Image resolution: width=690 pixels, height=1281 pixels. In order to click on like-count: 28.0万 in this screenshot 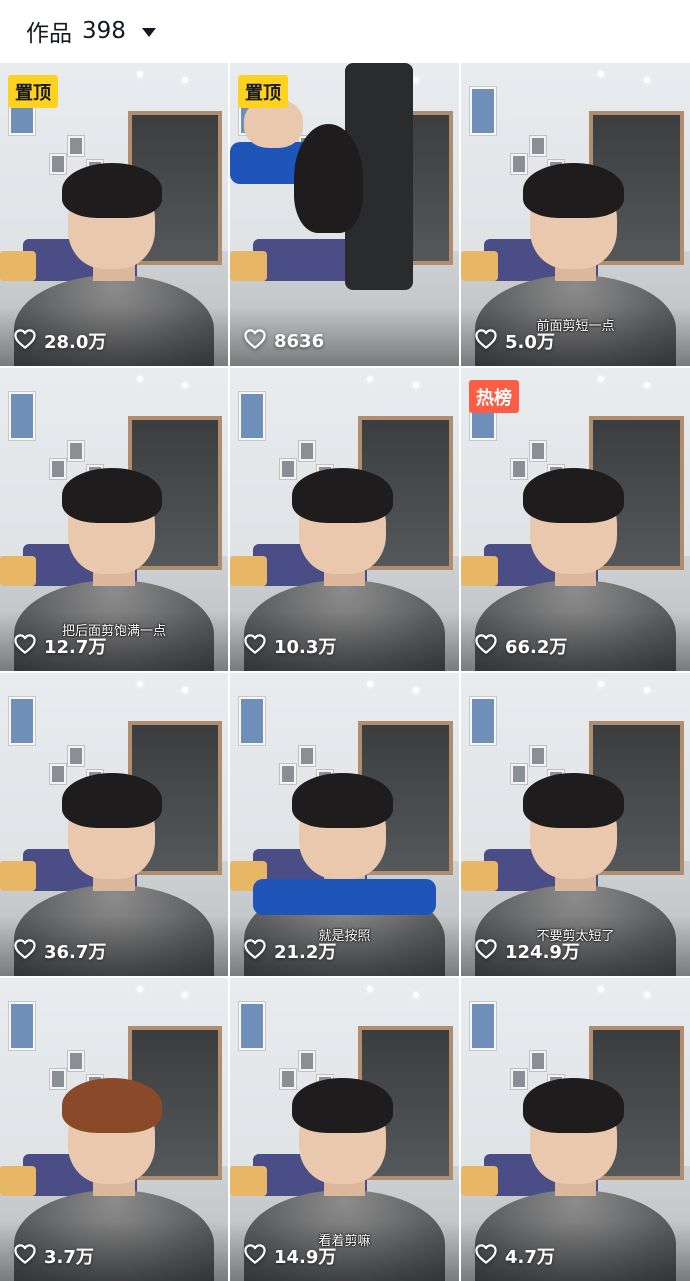, I will do `click(60, 341)`.